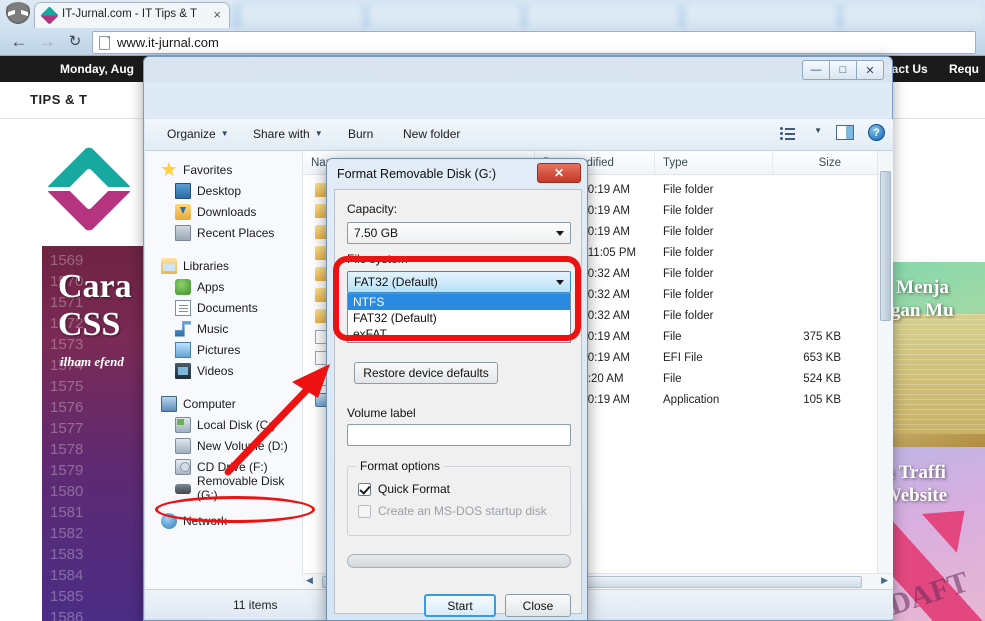 This screenshot has width=985, height=621. I want to click on maximize-button: □, so click(843, 70).